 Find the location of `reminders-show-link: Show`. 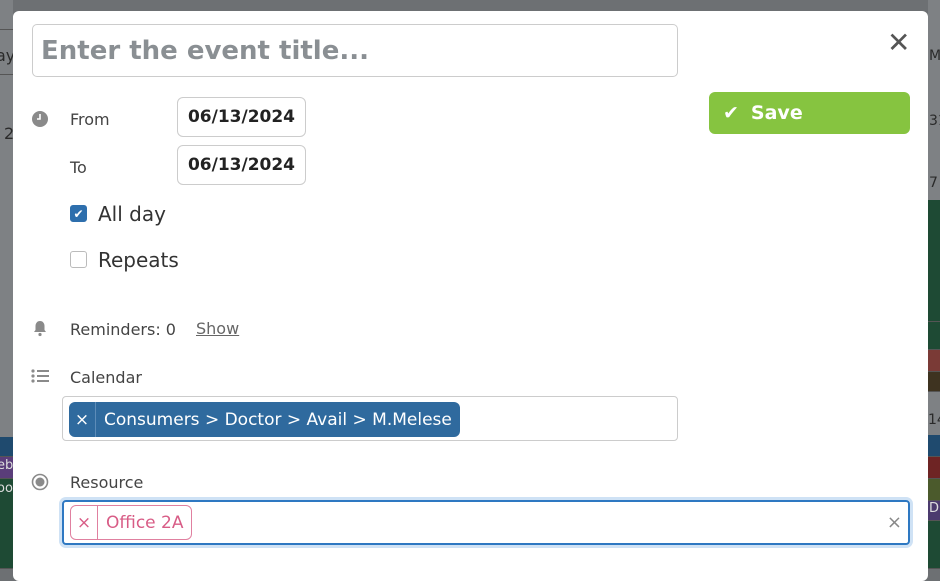

reminders-show-link: Show is located at coordinates (217, 328).